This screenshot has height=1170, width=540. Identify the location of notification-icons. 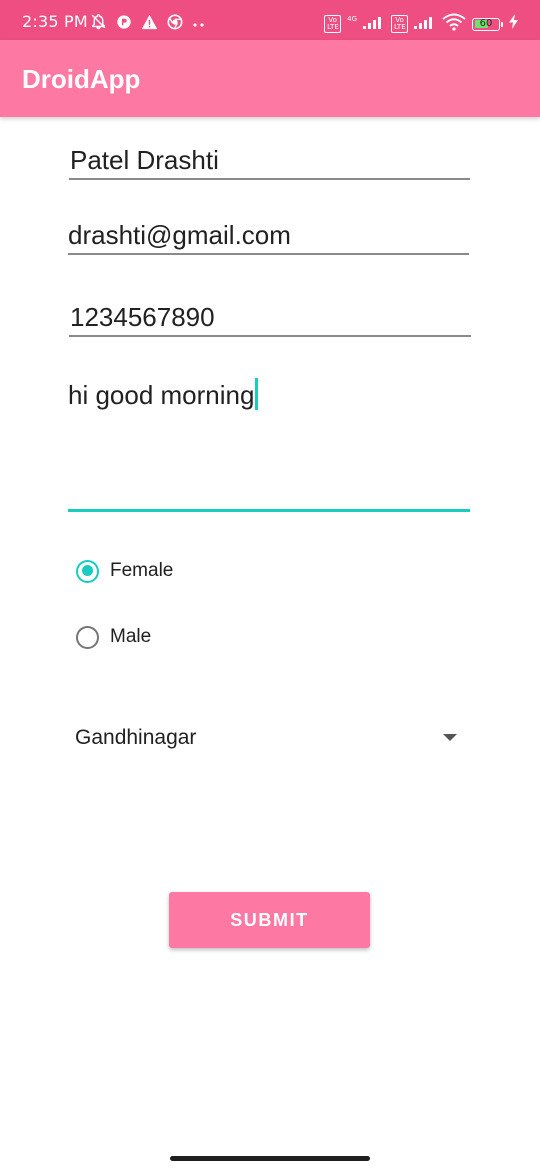
(148, 24).